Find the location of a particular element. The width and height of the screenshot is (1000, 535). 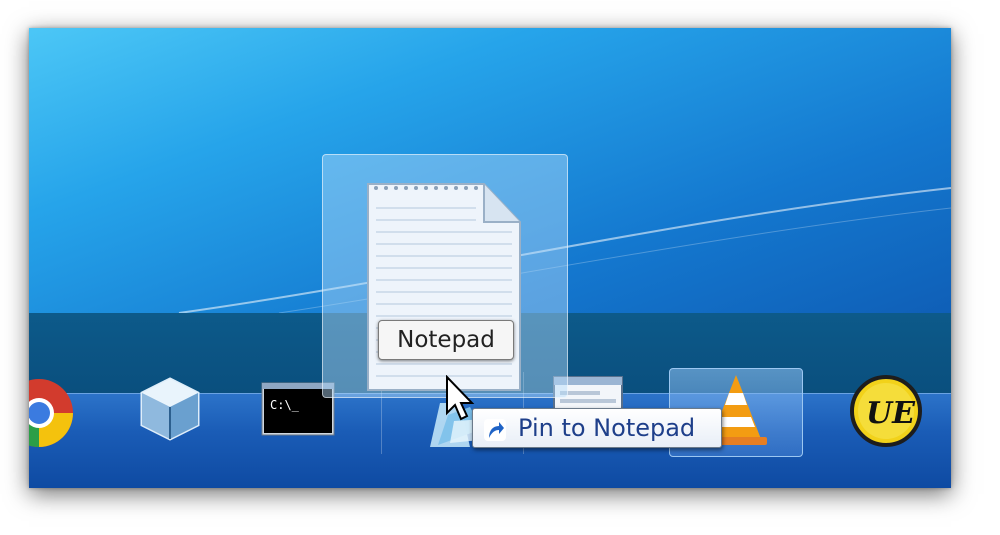

pin-arrow-icon is located at coordinates (495, 430).